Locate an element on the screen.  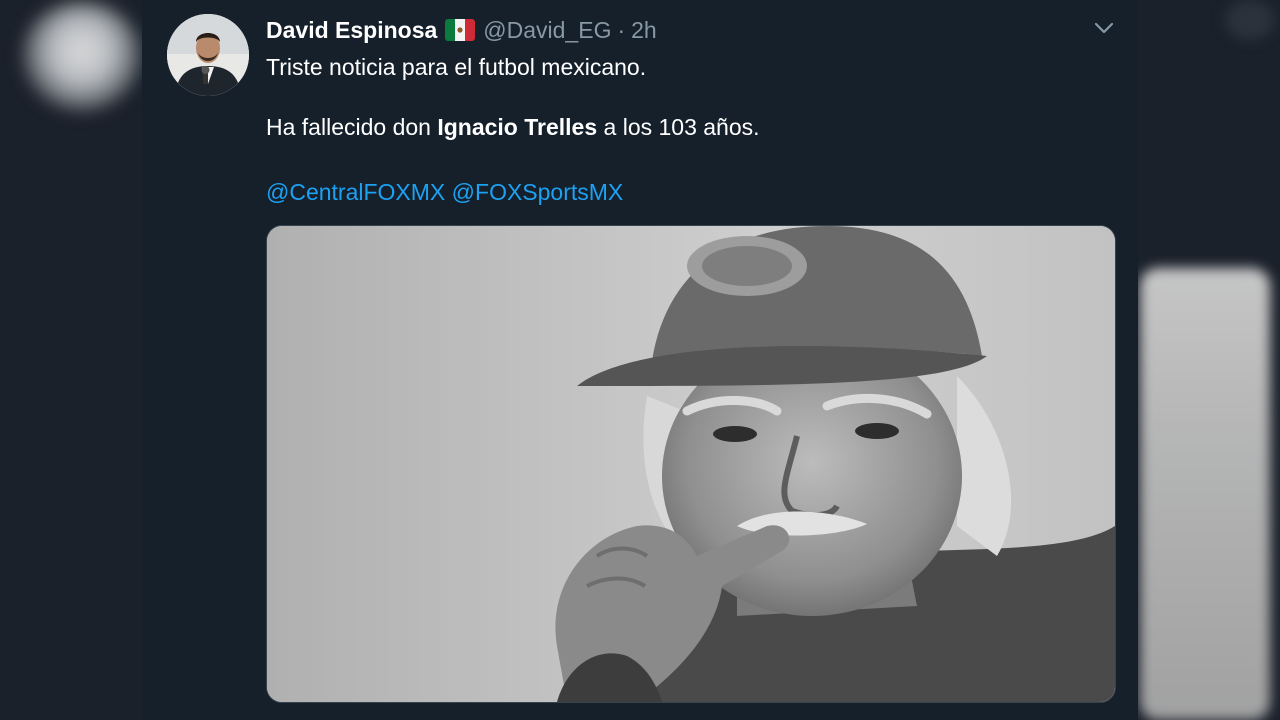
tweet-mentions: @CentralFOXMX @FOXSportsMX is located at coordinates (444, 192).